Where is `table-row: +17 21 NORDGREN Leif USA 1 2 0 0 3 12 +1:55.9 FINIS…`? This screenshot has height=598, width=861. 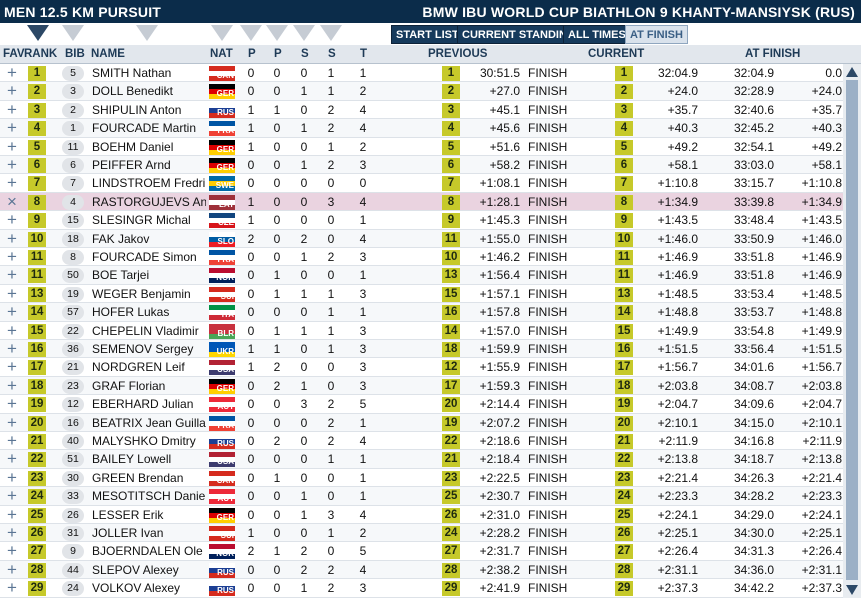
table-row: +17 21 NORDGREN Leif USA 1 2 0 0 3 12 +1:55.9 FINIS… is located at coordinates (421, 367).